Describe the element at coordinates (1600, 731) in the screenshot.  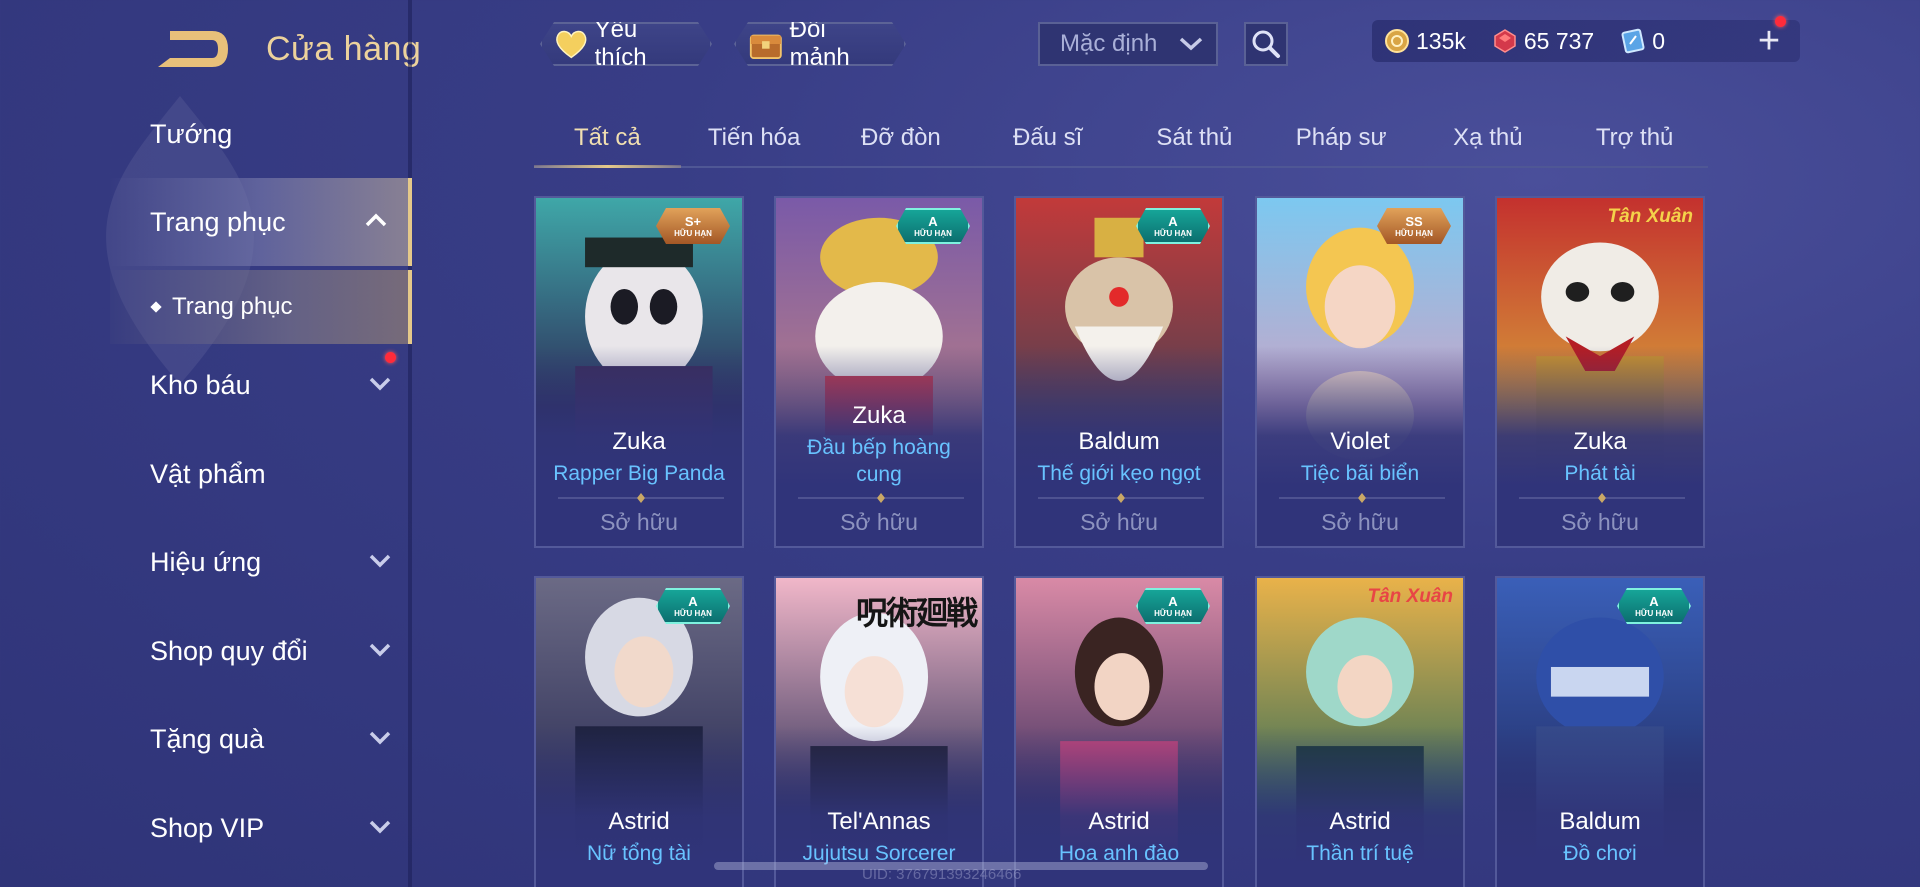
I see `skin-card: A HỮU HẠN Baldum Đồ chơi` at that location.